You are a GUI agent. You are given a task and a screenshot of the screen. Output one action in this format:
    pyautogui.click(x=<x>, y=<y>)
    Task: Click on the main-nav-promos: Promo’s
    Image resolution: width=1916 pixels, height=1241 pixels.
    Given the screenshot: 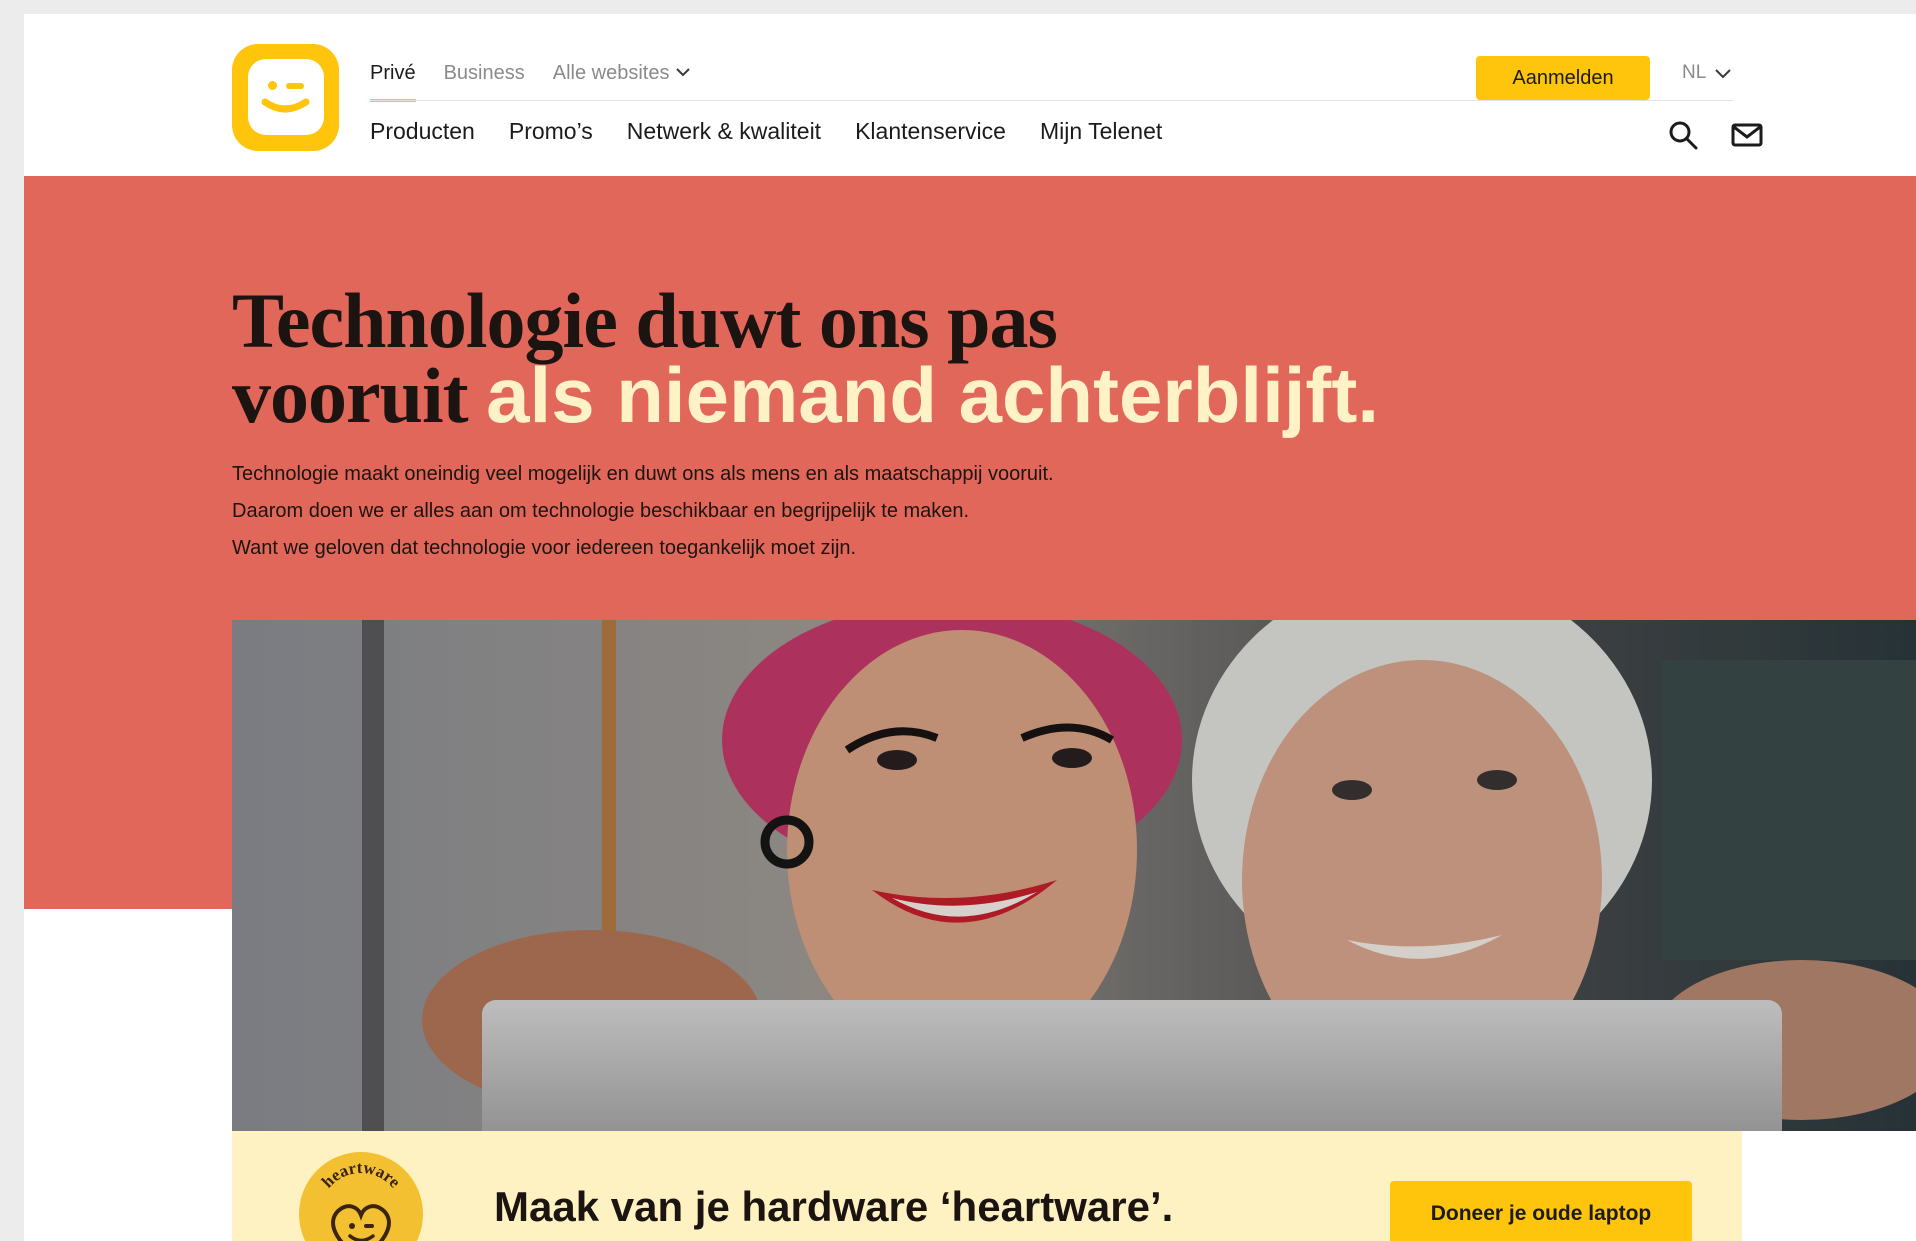 What is the action you would take?
    pyautogui.click(x=551, y=131)
    